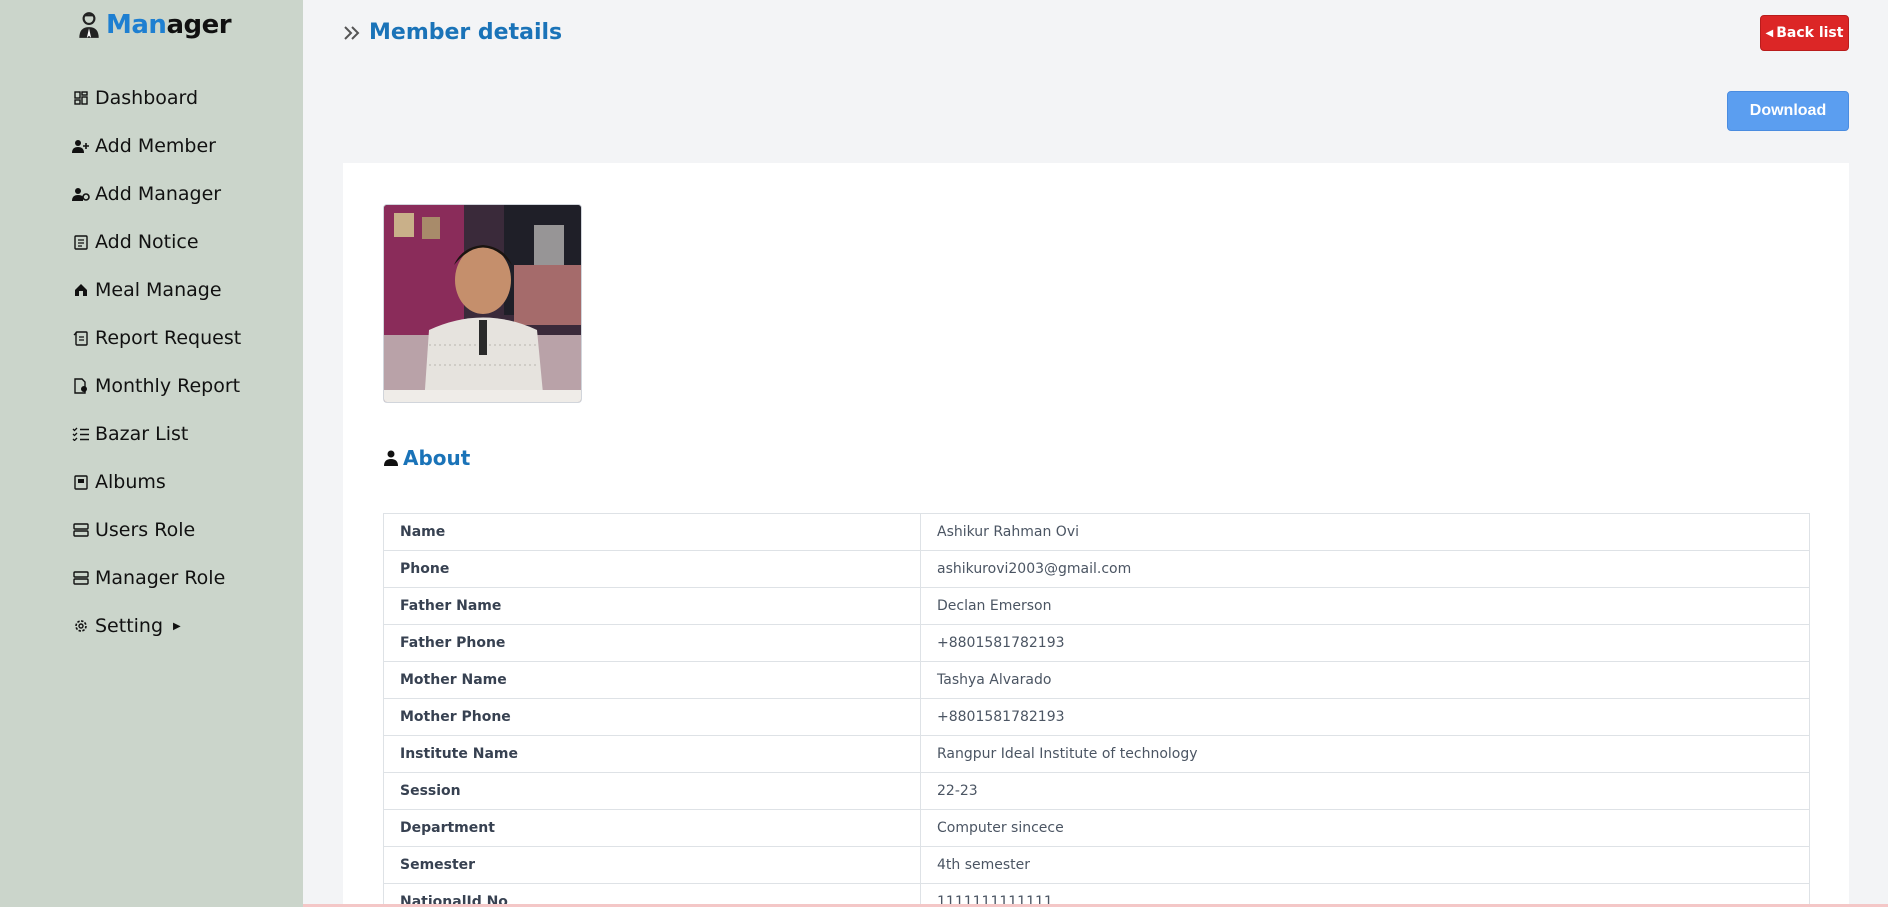 The image size is (1888, 907). I want to click on detail-value: ashikurovi2003@gmail.com, so click(1365, 569).